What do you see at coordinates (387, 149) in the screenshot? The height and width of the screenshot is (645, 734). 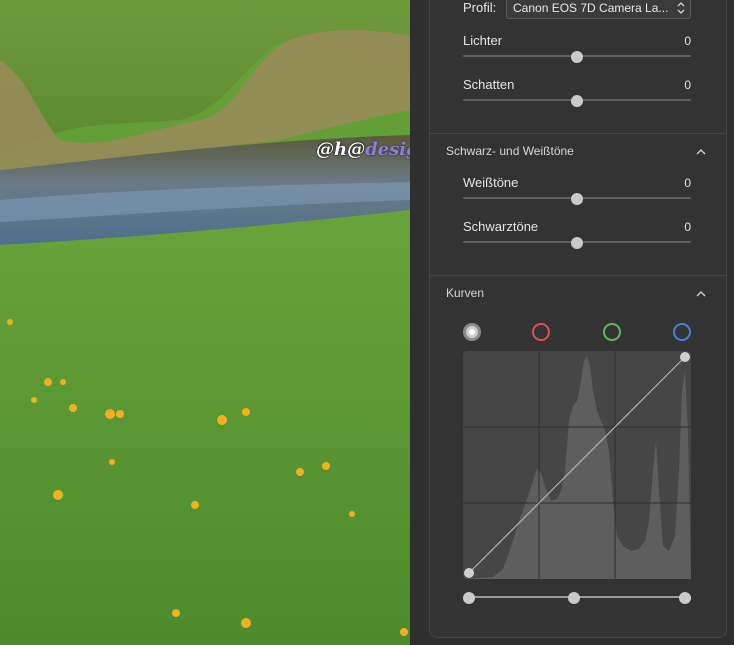 I see `watermark-part2: design.eu` at bounding box center [387, 149].